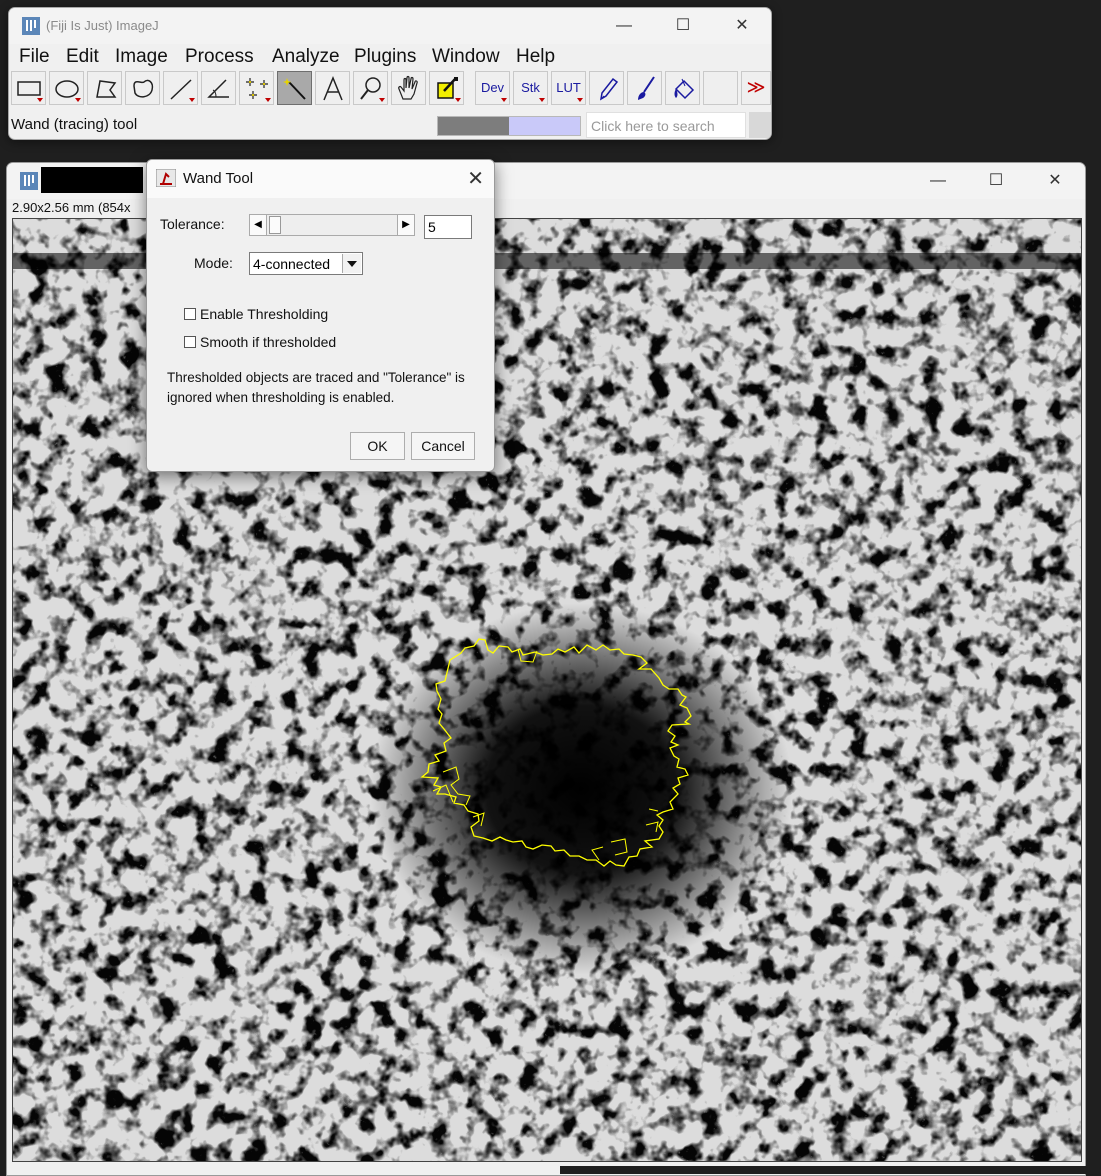 The height and width of the screenshot is (1176, 1101). I want to click on tolerance-field: 5, so click(448, 227).